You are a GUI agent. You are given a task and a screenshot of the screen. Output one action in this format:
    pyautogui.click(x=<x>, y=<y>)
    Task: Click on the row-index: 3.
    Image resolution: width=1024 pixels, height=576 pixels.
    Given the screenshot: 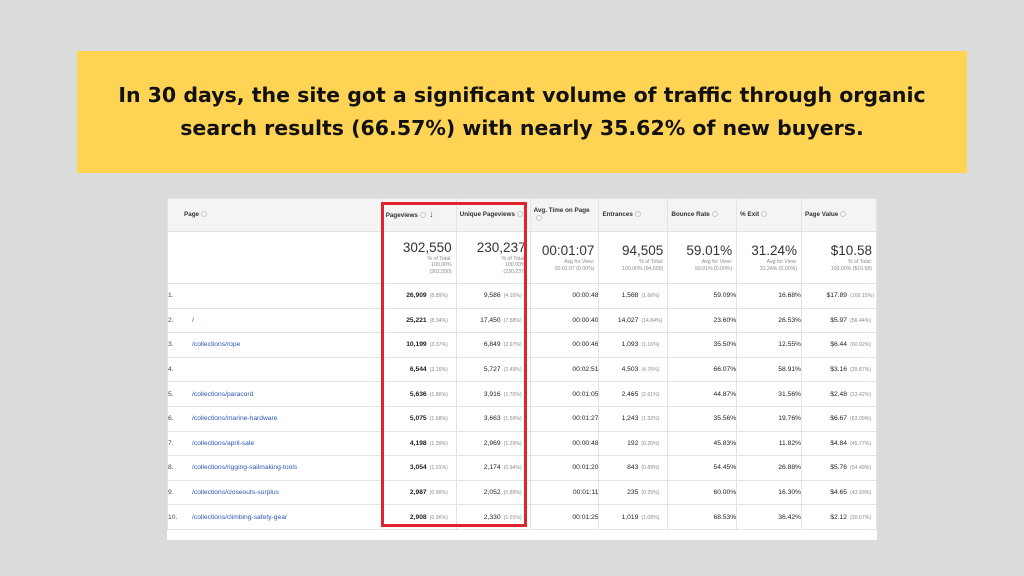 What is the action you would take?
    pyautogui.click(x=171, y=345)
    